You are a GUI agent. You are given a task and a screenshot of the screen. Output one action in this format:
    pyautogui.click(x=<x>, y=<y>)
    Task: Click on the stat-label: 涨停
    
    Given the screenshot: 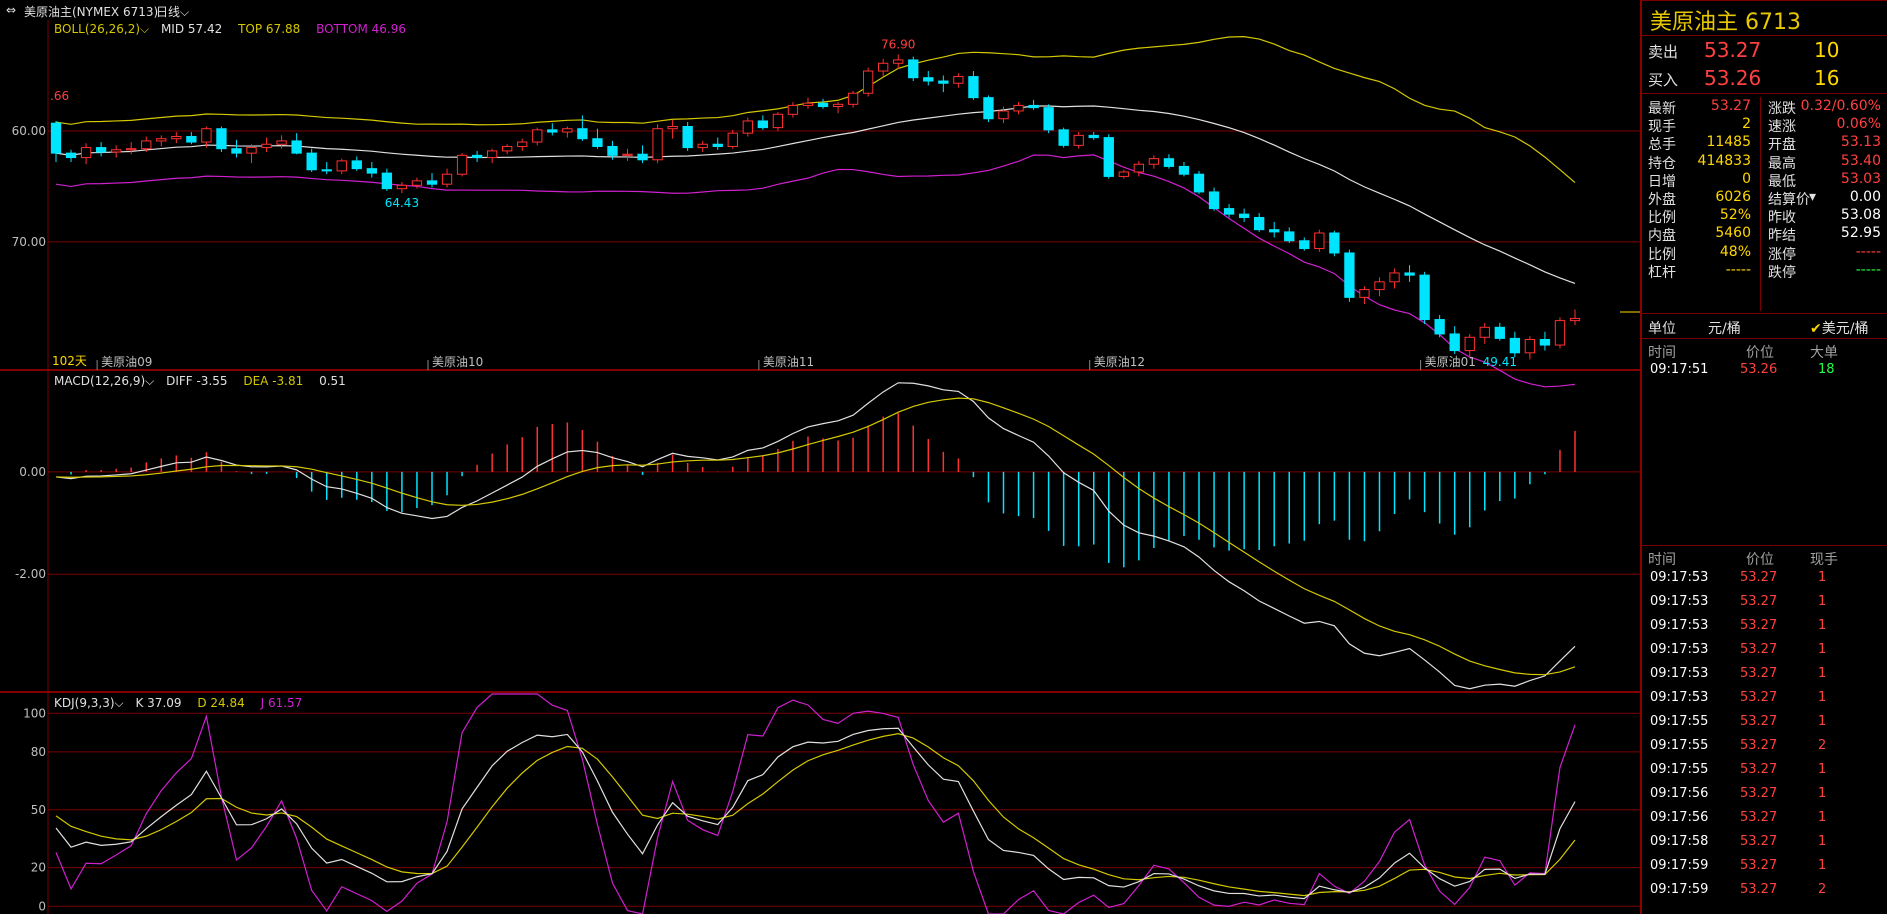 What is the action you would take?
    pyautogui.click(x=1782, y=254)
    